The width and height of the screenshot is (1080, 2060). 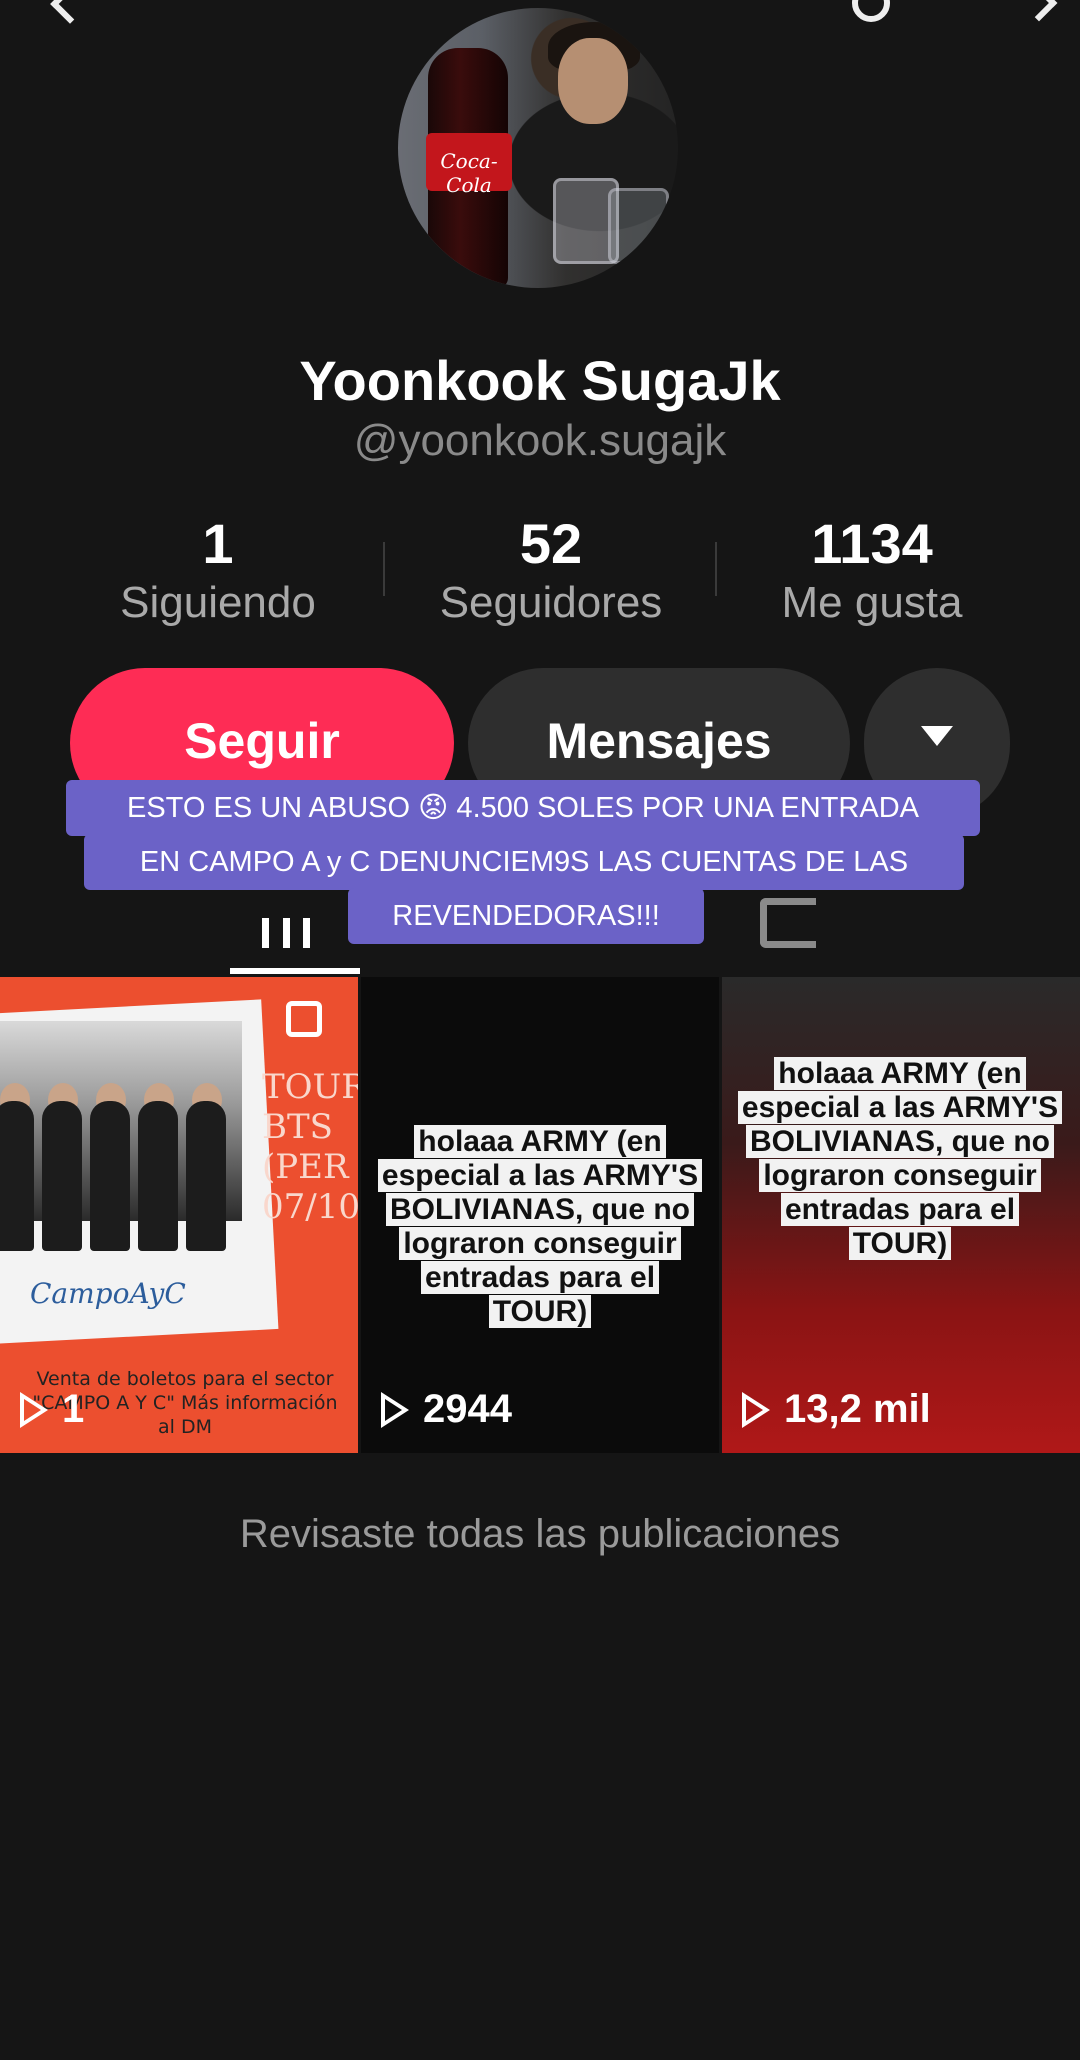 What do you see at coordinates (218, 602) in the screenshot?
I see `stat-following-label: Siguiendo` at bounding box center [218, 602].